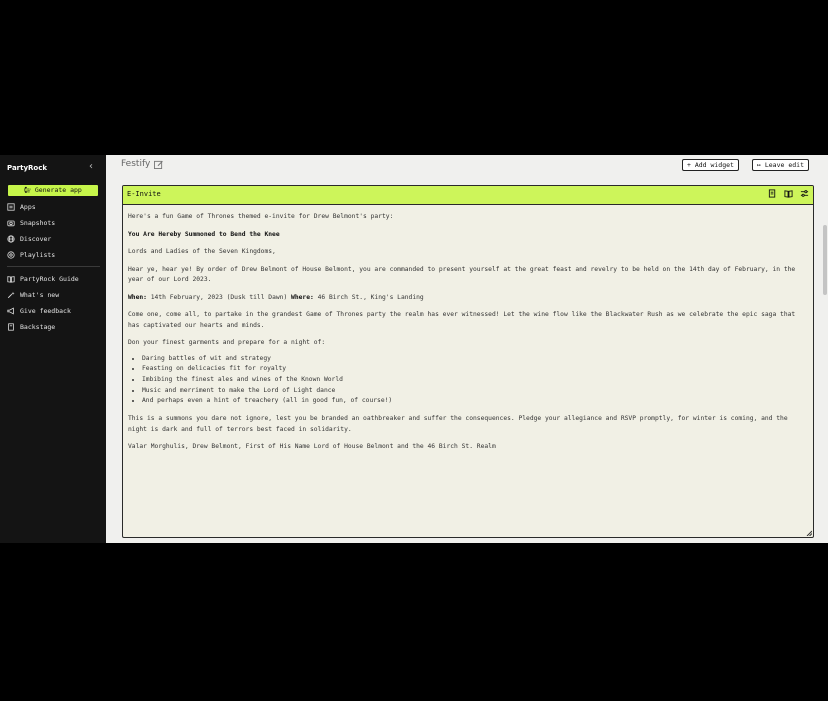 Image resolution: width=828 pixels, height=701 pixels. Describe the element at coordinates (784, 165) in the screenshot. I see `leave-edit-label: Leave edit` at that location.